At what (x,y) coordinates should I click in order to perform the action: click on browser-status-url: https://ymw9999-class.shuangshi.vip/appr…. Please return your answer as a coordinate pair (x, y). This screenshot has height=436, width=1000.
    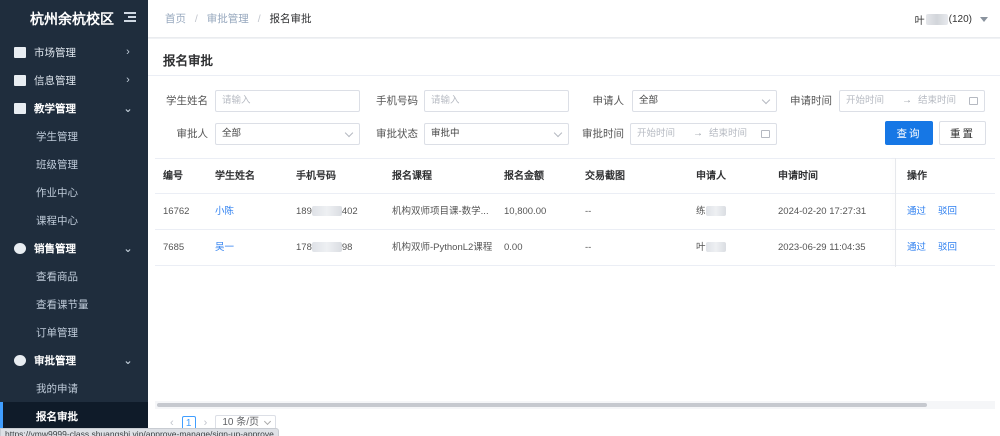
    Looking at the image, I should click on (139, 432).